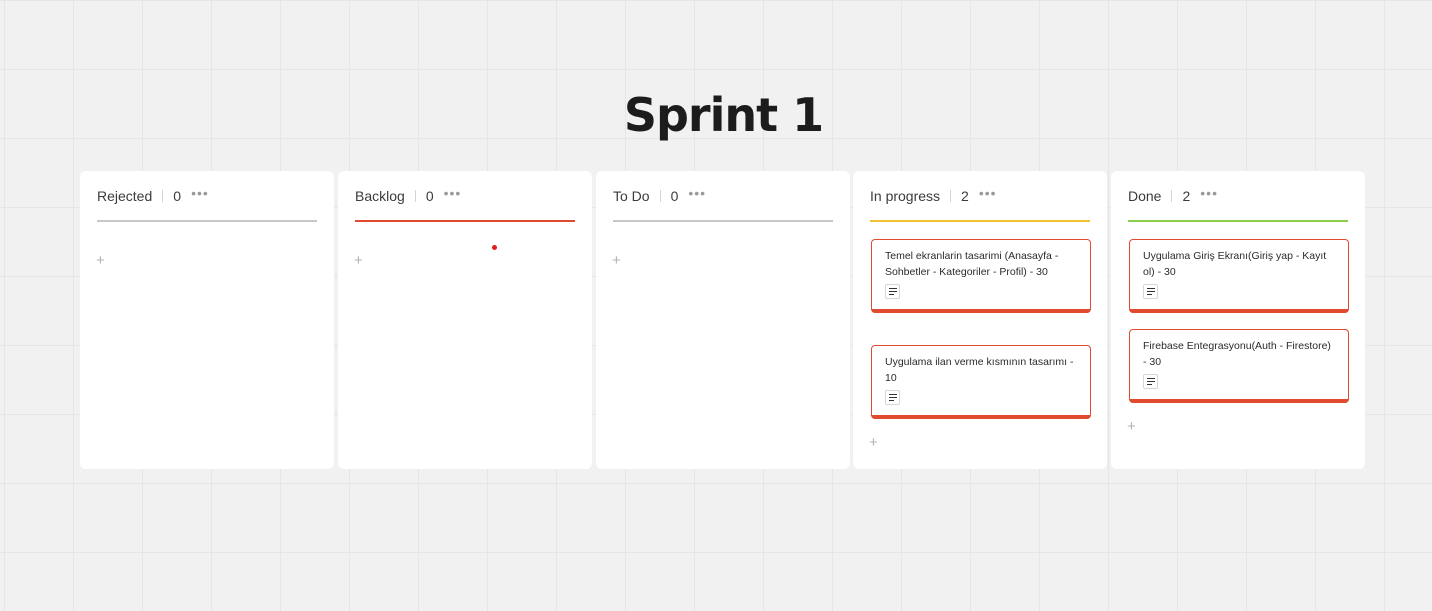 This screenshot has height=611, width=1432. I want to click on column-header: In progress 2 •••, so click(980, 196).